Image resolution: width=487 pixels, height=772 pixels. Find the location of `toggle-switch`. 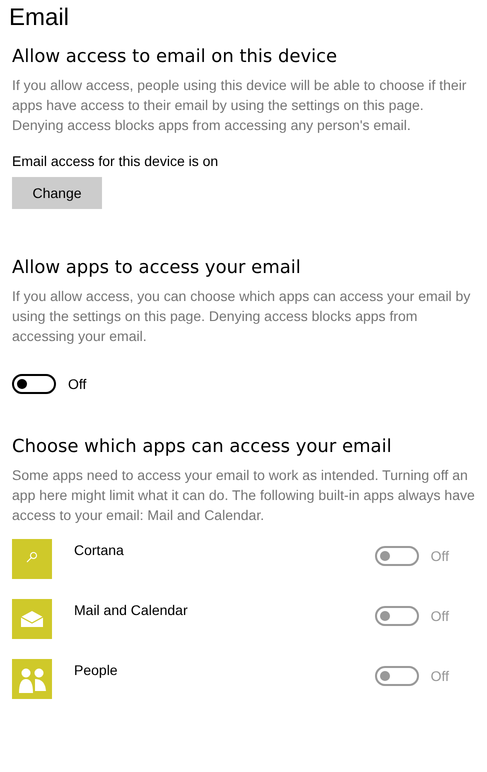

toggle-switch is located at coordinates (34, 384).